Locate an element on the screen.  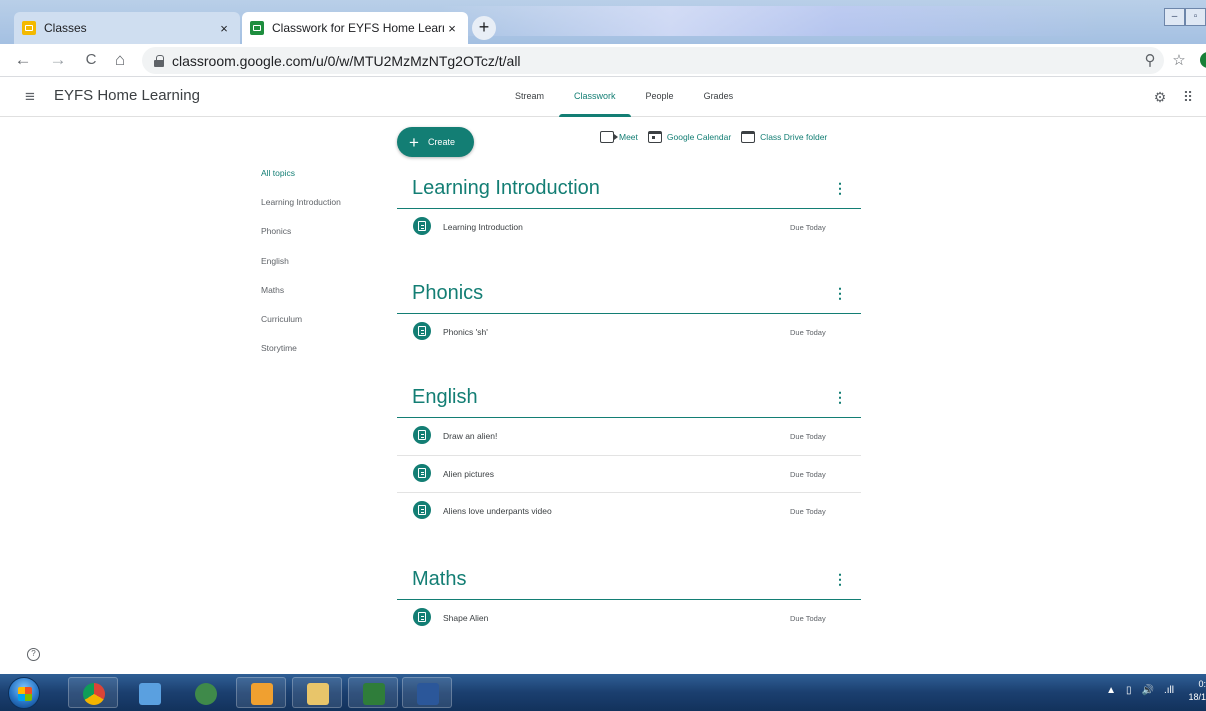
video-camera-icon is located at coordinates (609, 137).